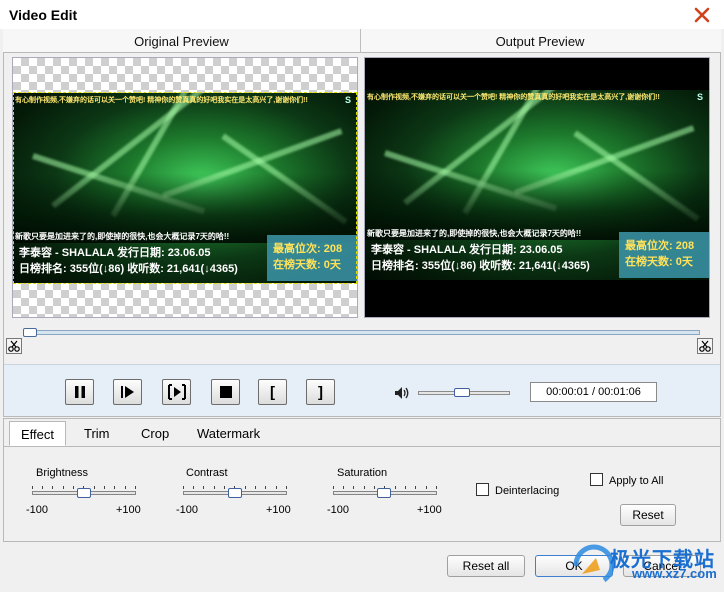 Image resolution: width=724 pixels, height=592 pixels. I want to click on volume-icon, so click(402, 393).